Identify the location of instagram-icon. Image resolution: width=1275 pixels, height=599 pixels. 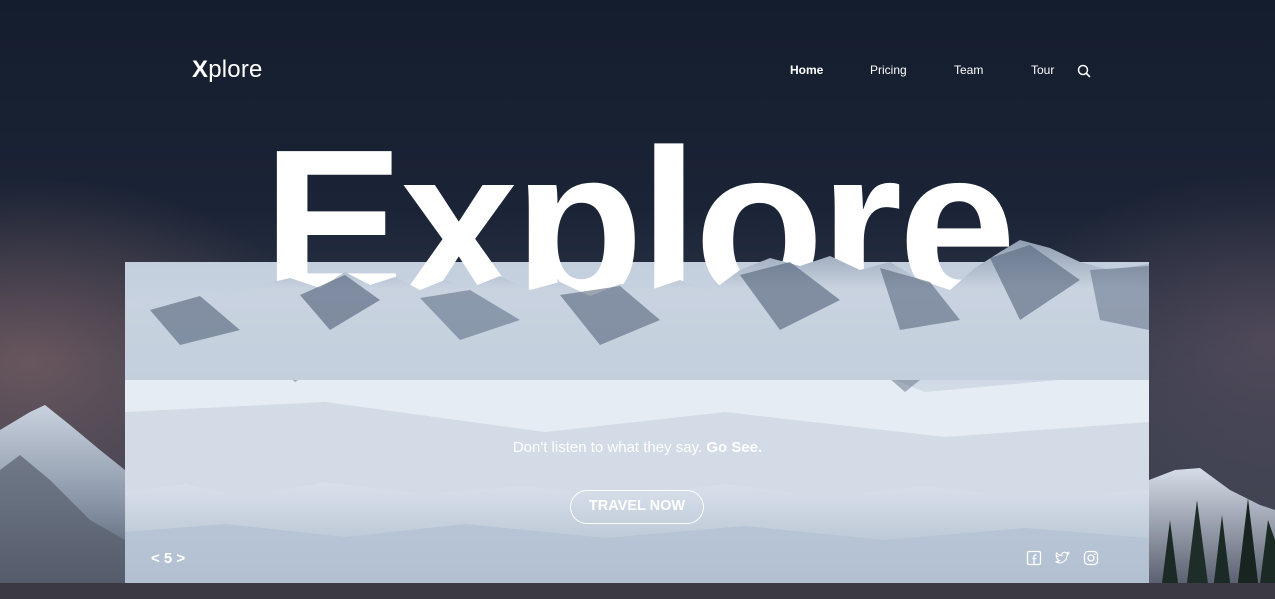
(1091, 558).